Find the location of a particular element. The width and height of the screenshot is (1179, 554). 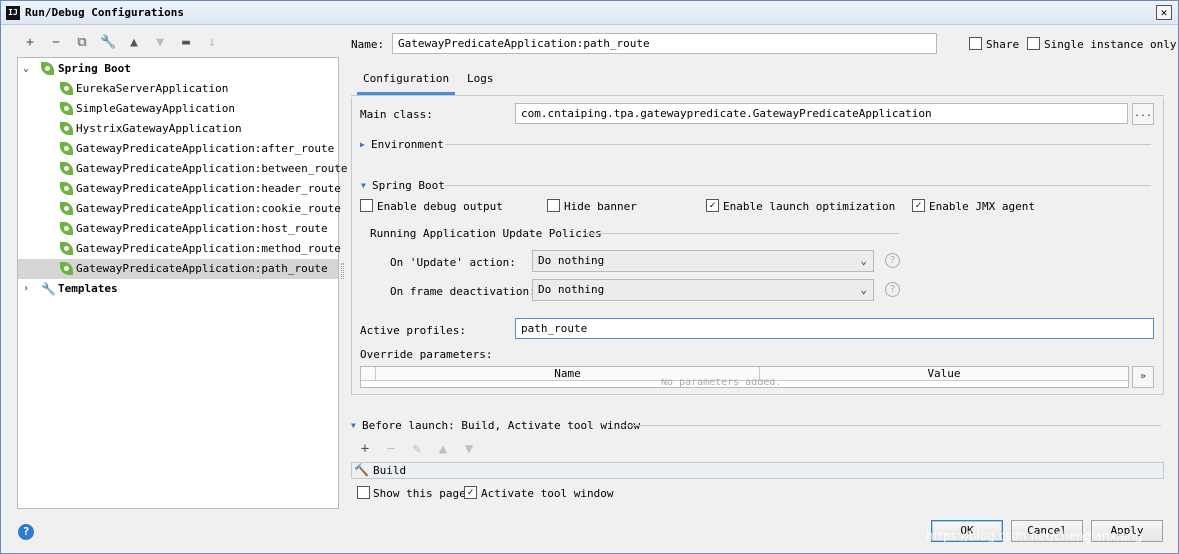

tree-item: GatewayPredicateApplication:cookie_route is located at coordinates (179, 209).